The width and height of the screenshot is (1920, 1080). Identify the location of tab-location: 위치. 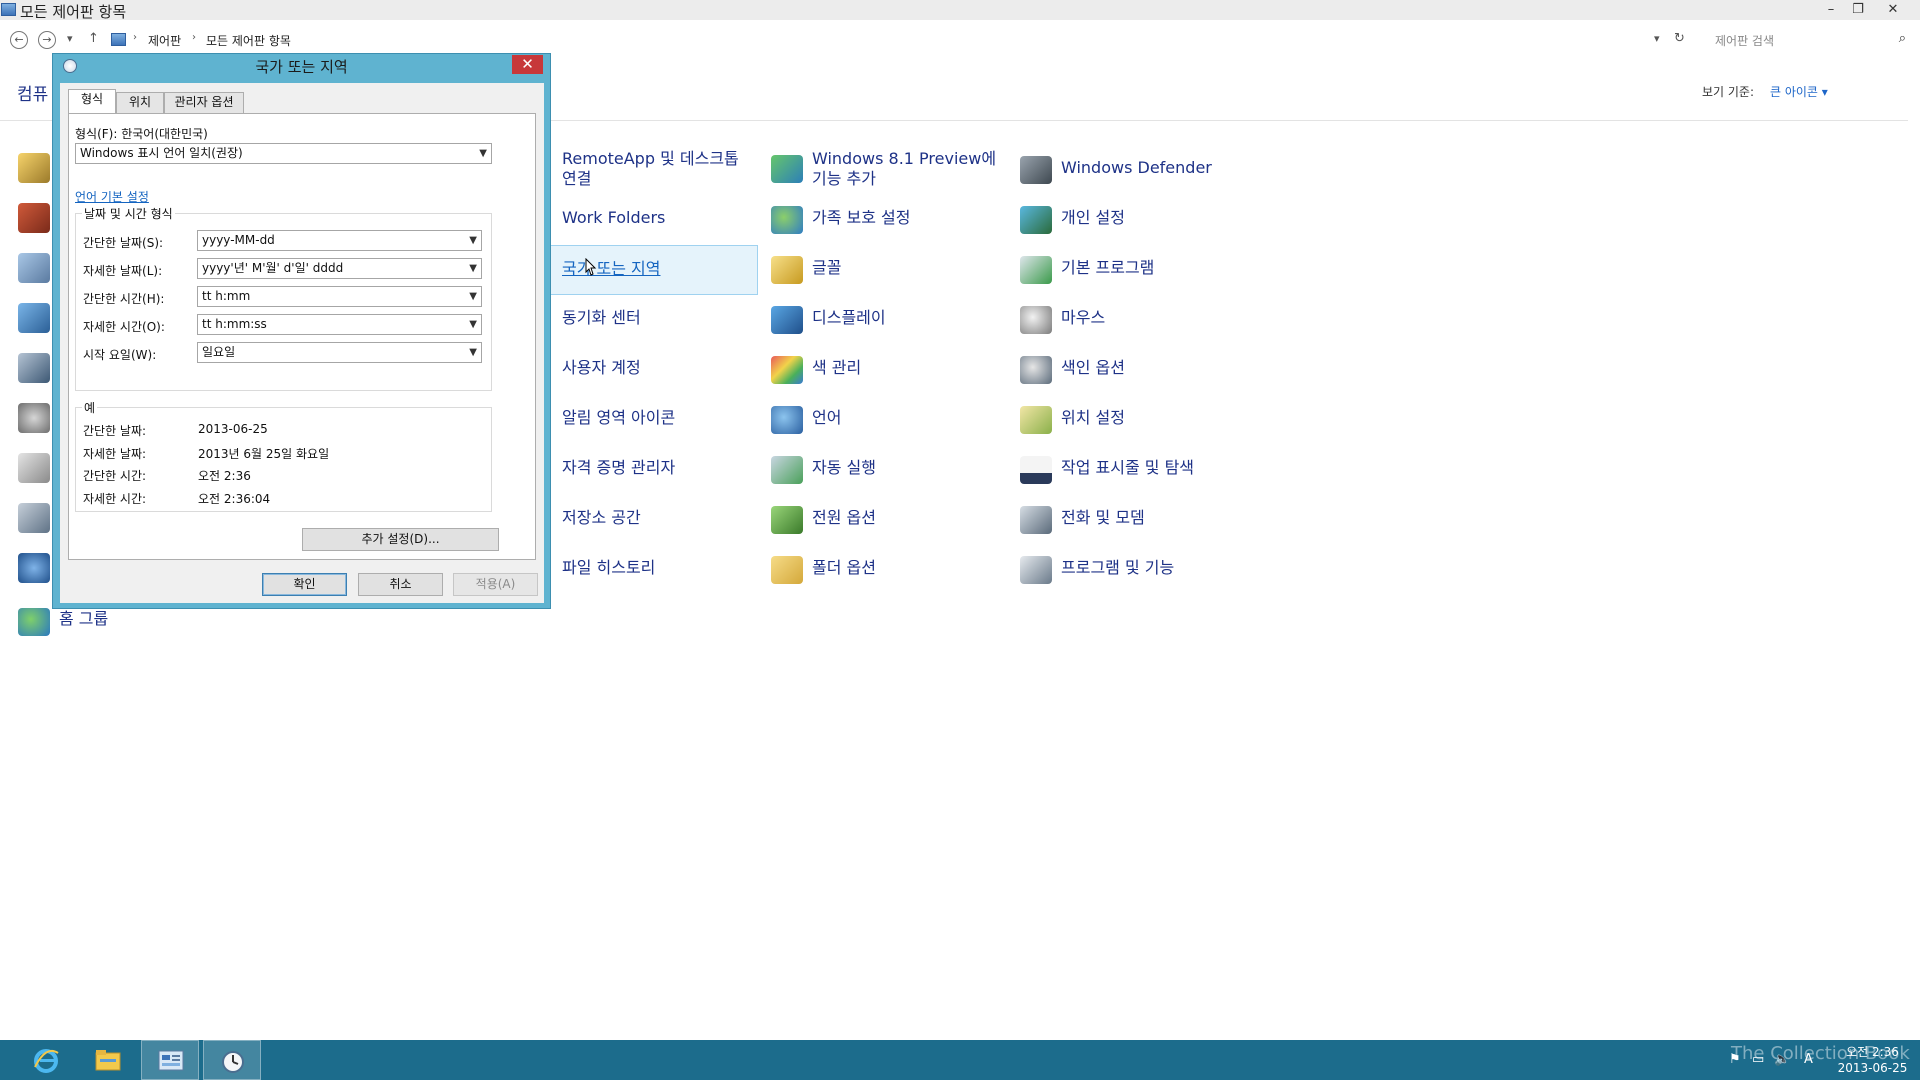
(140, 102).